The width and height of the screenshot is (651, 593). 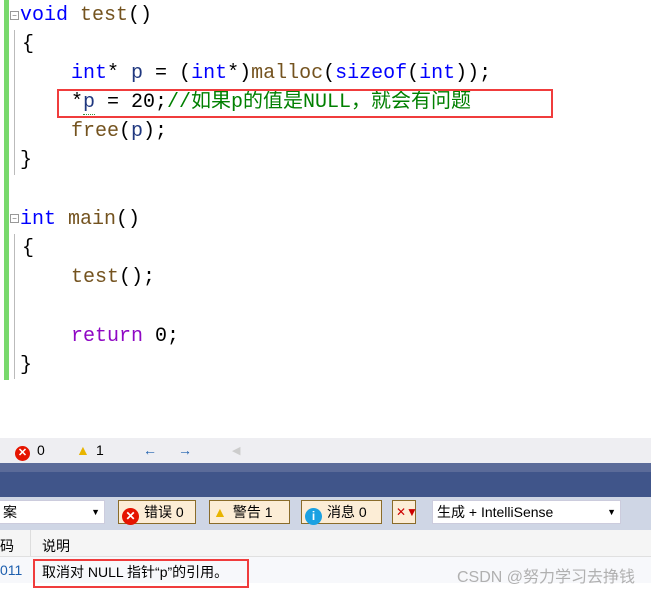 I want to click on filter-clear-icon: ✕▼, so click(x=407, y=512).